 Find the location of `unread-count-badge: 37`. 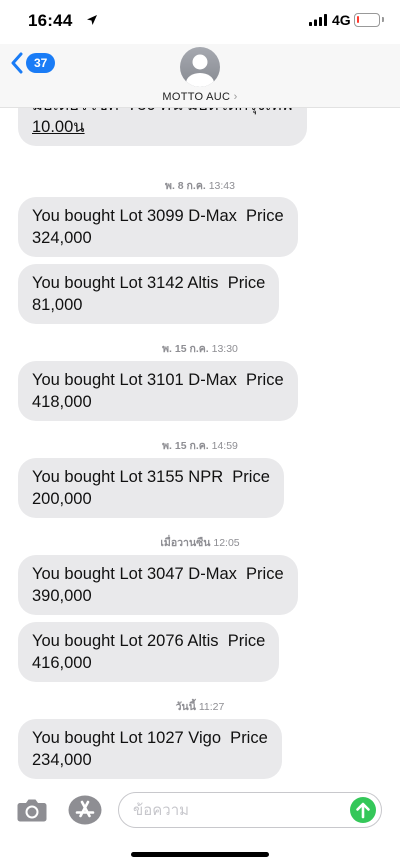

unread-count-badge: 37 is located at coordinates (41, 63).